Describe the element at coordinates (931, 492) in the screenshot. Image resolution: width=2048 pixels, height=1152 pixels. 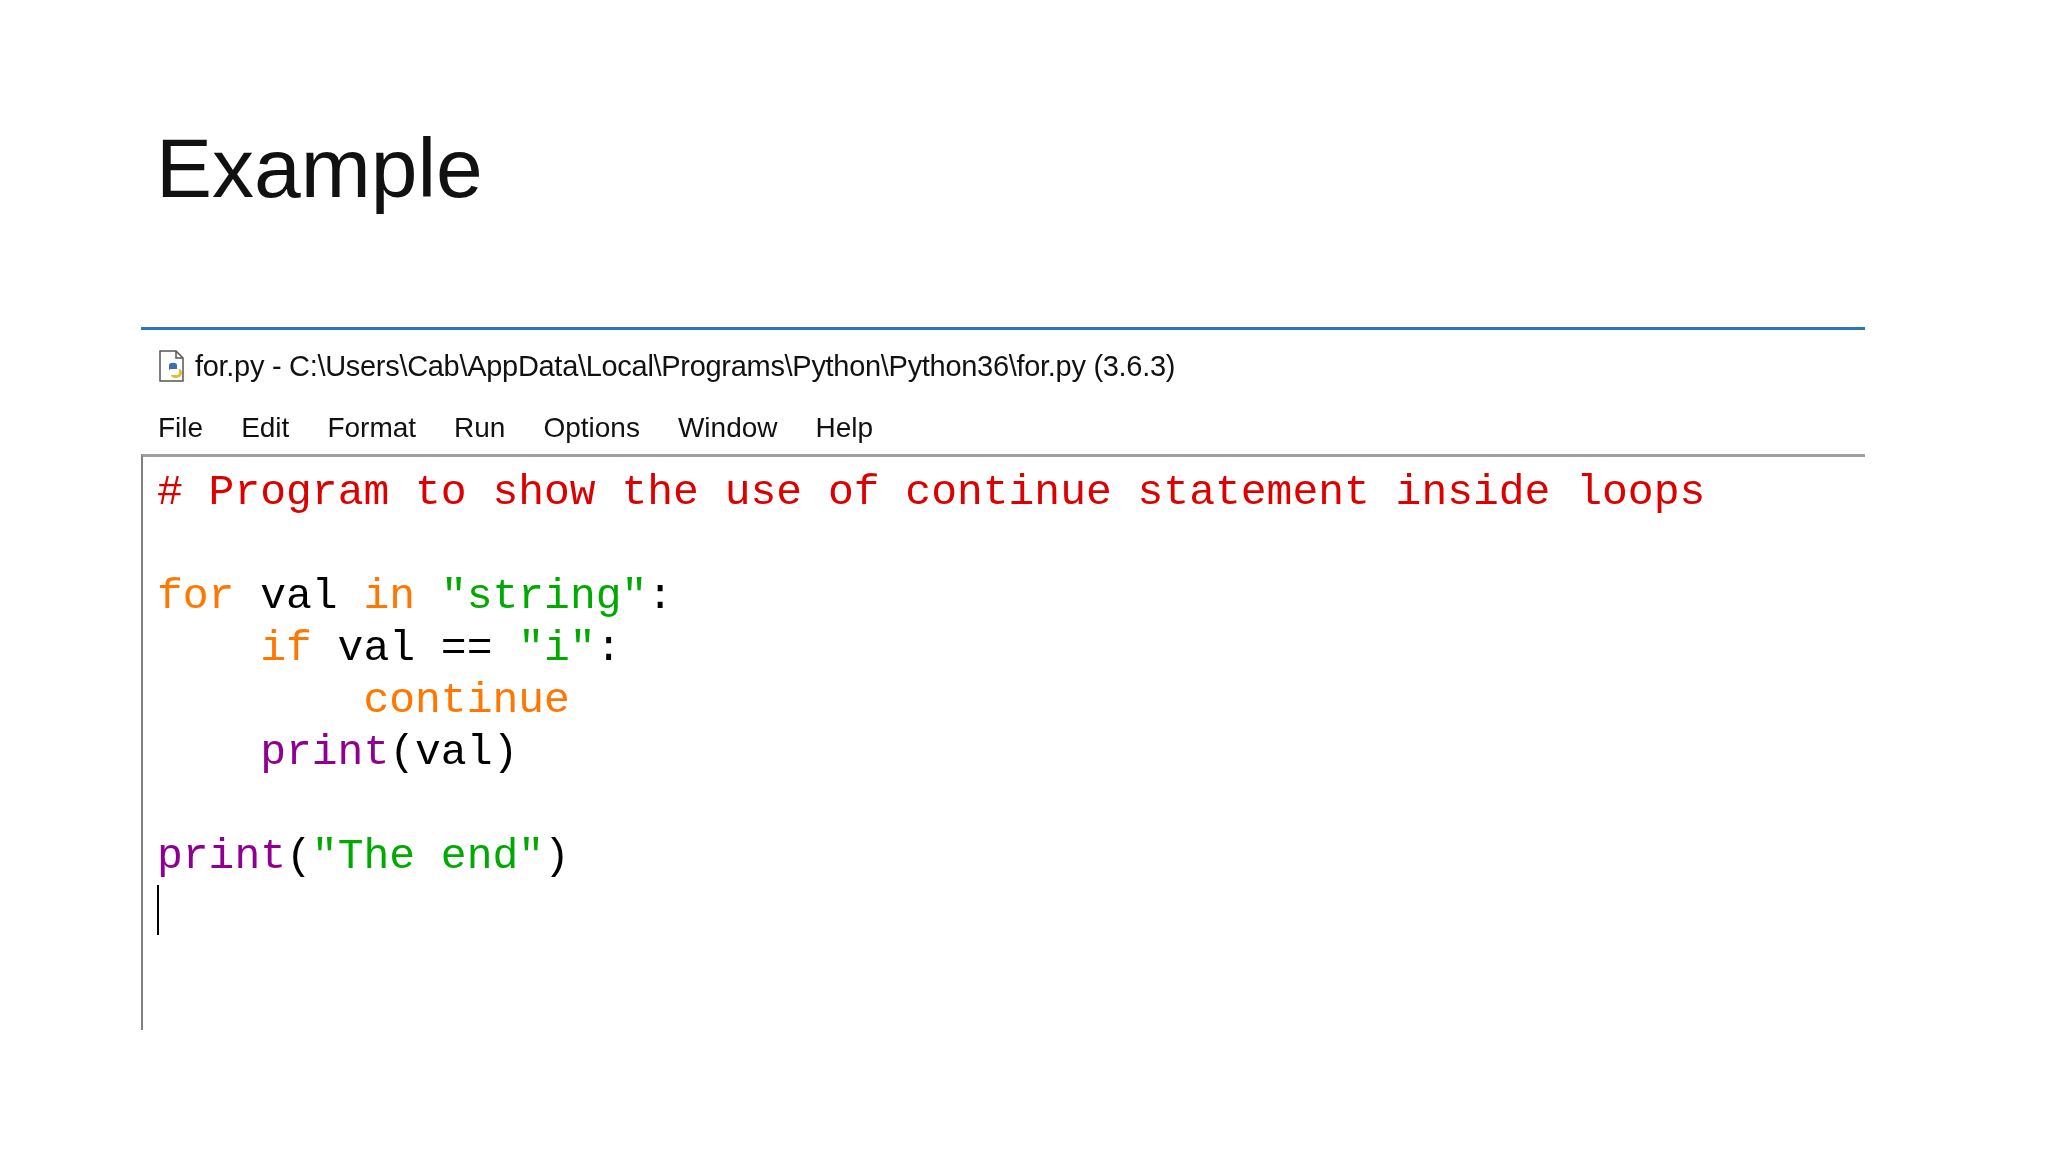
I see `code-line: # Program to show the use of continue statement inside loops` at that location.